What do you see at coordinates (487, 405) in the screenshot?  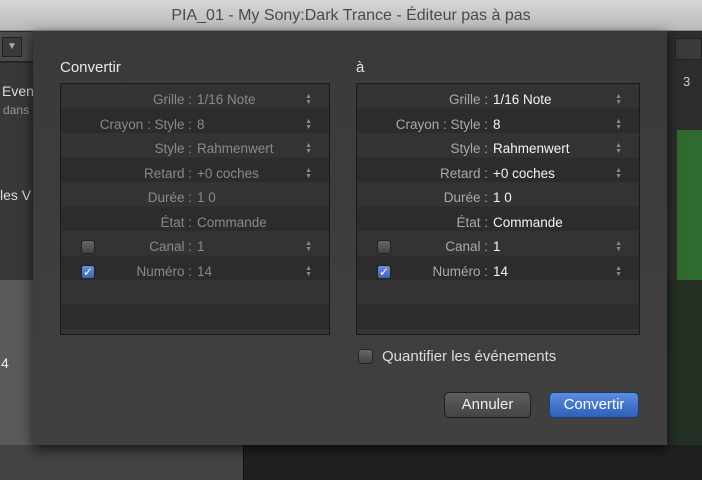 I see `cancel-button: Annuler` at bounding box center [487, 405].